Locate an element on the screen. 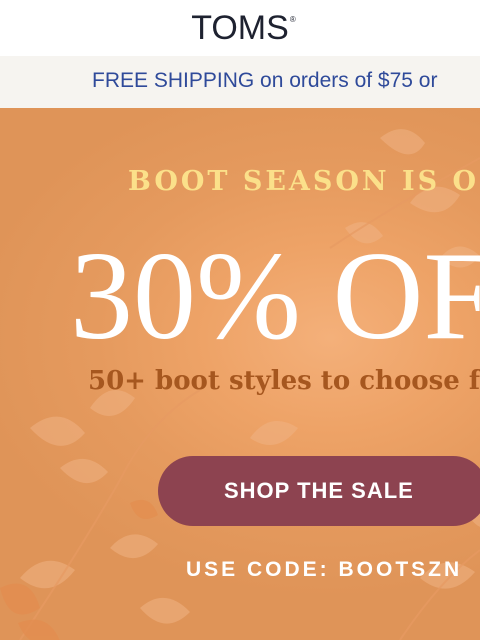 Image resolution: width=480 pixels, height=640 pixels. shipping-banner: FREE SHIPPING on orders of $75 or is located at coordinates (240, 82).